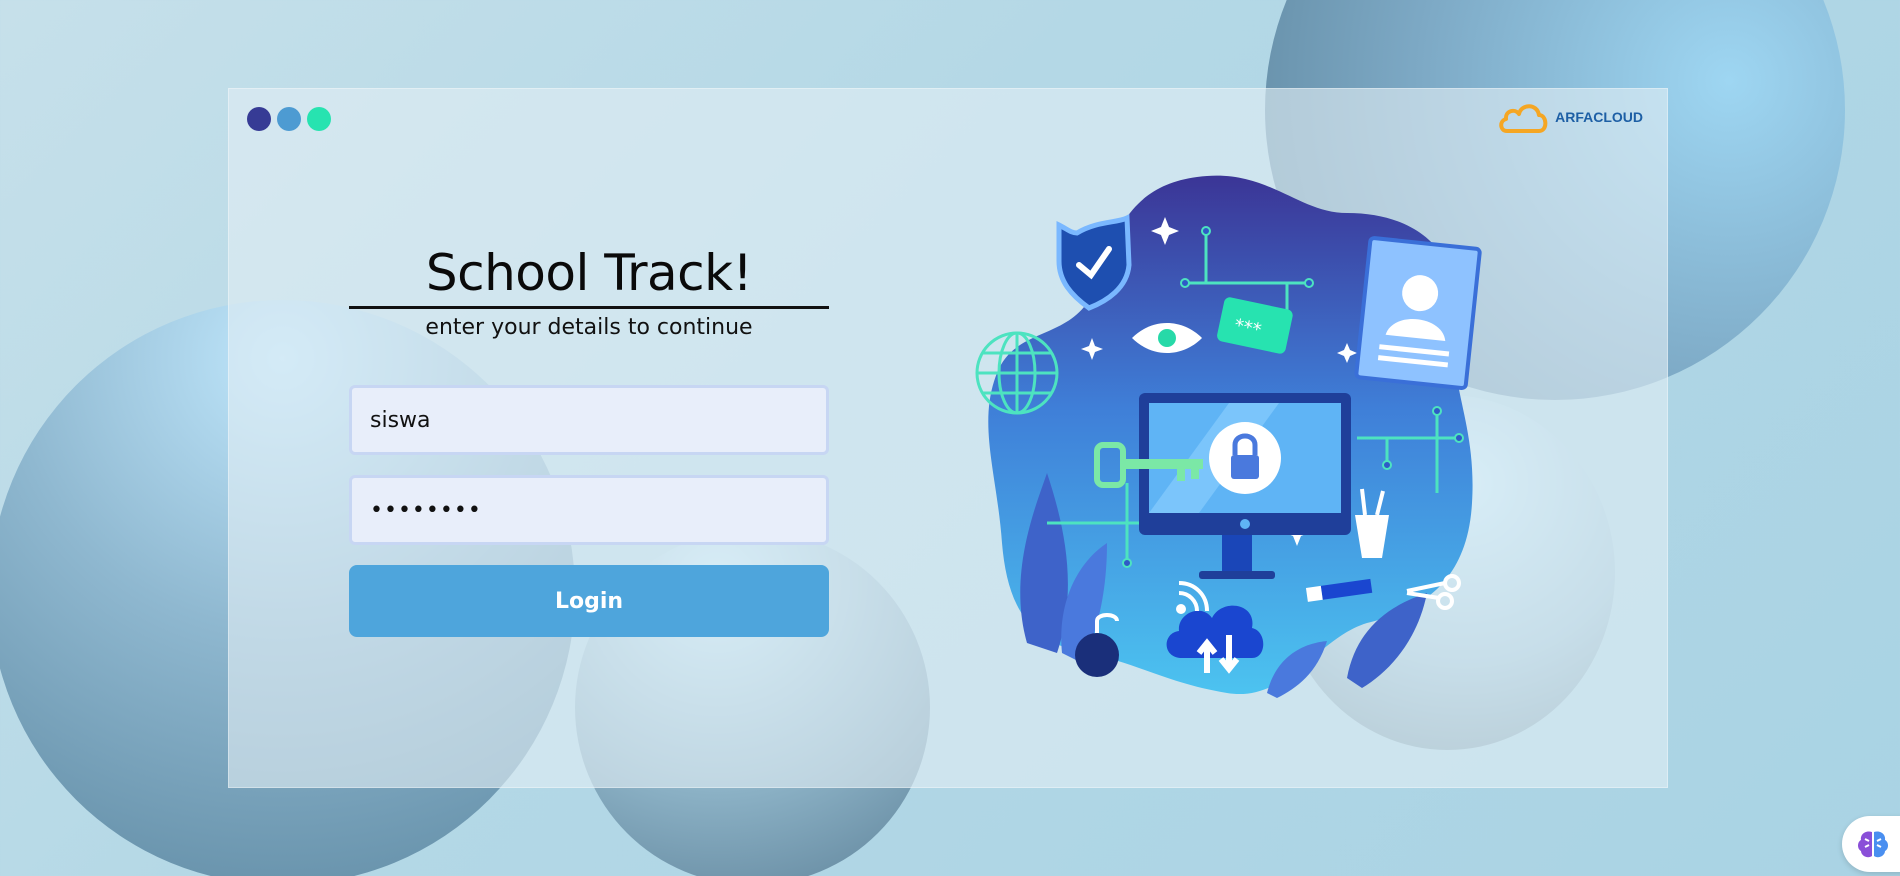 This screenshot has height=876, width=1900. I want to click on window-dot-dark, so click(259, 119).